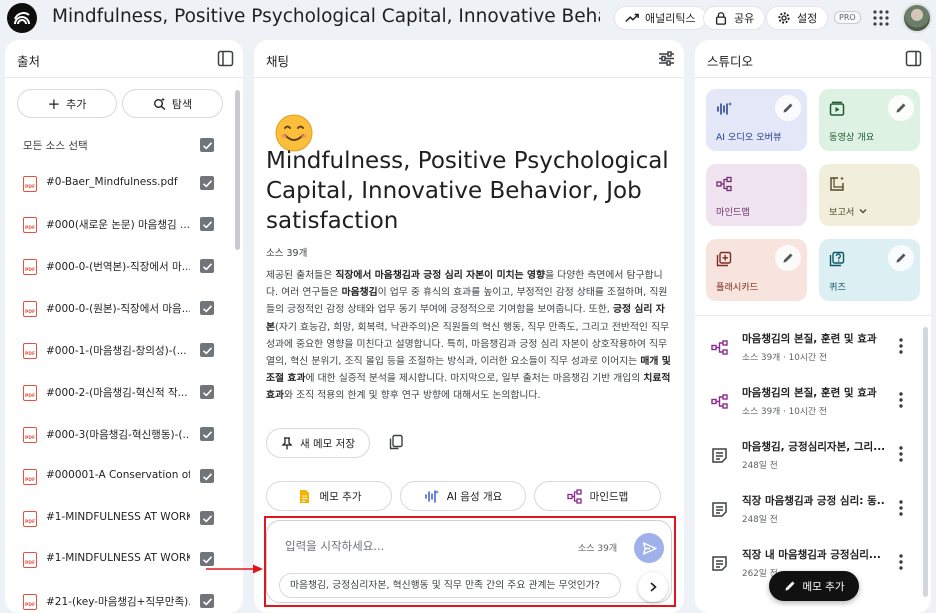  Describe the element at coordinates (810, 352) in the screenshot. I see `saved-note-item: 마음챙김의 본질, 훈련 및 효과소스 39개 · 10시간 전` at that location.